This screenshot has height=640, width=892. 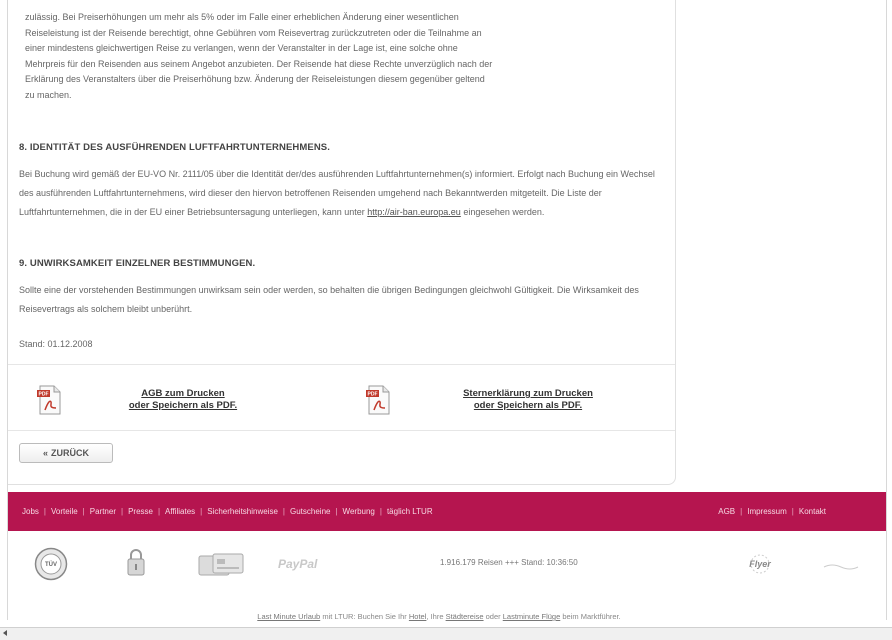 I want to click on section-9-heading: 9. UNWIRKSAMKEIT EINZELNER BESTIMMUNGEN., so click(x=137, y=263).